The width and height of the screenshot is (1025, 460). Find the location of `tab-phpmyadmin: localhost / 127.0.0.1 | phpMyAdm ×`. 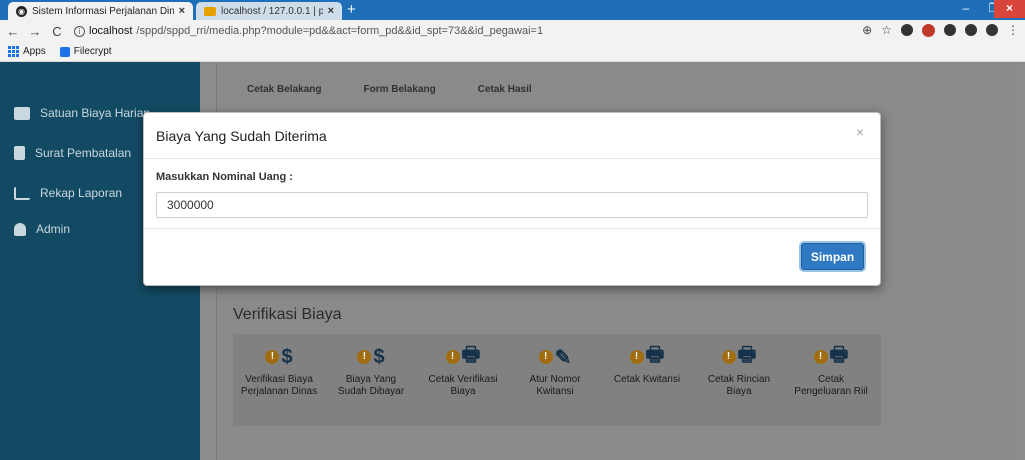

tab-phpmyadmin: localhost / 127.0.0.1 | phpMyAdm × is located at coordinates (269, 11).